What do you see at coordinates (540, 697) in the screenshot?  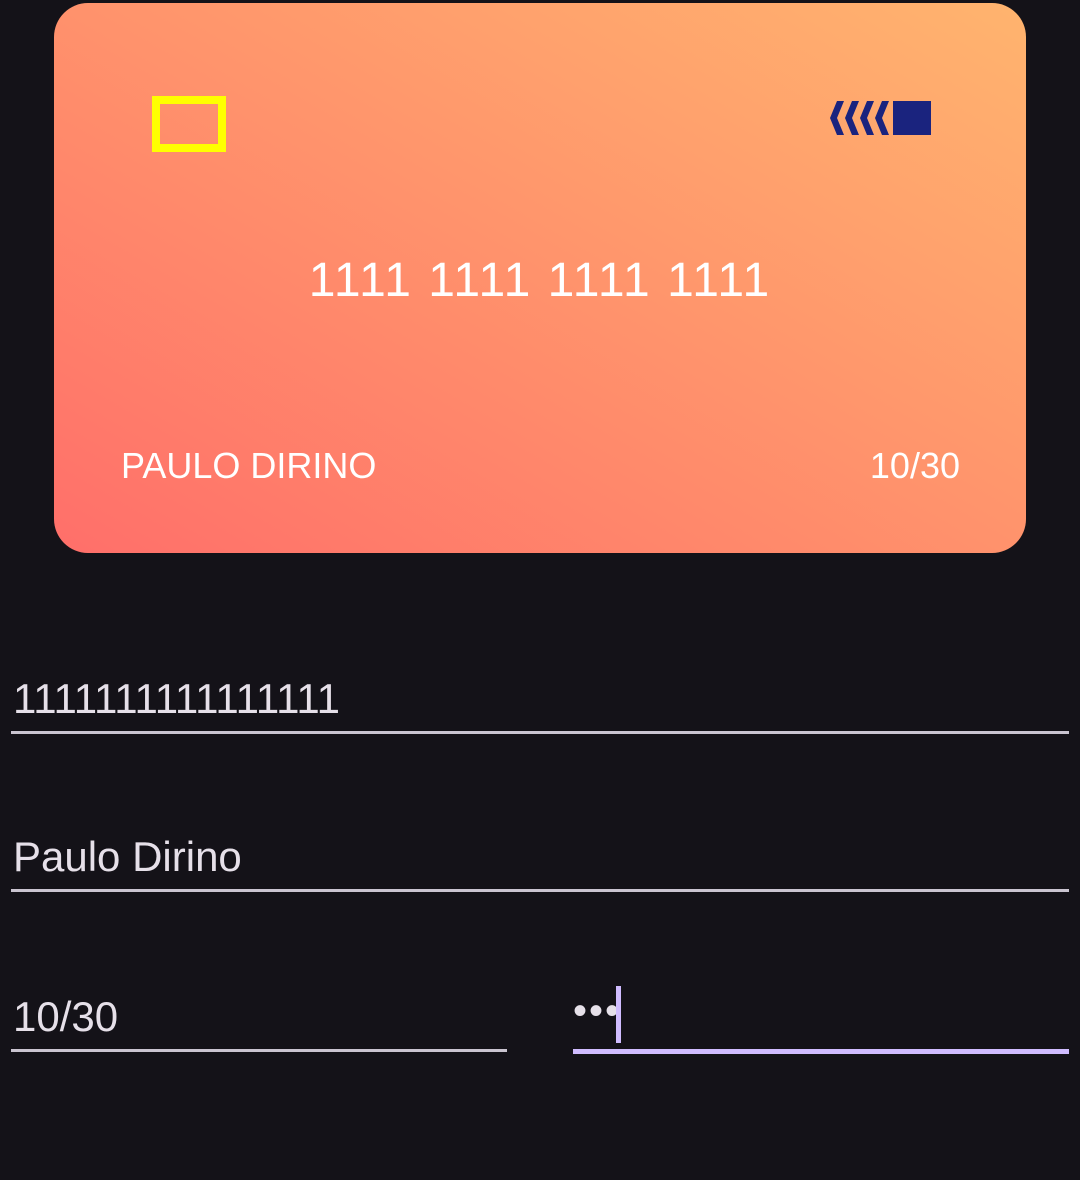 I see `card-number-field: 1111111111111111` at bounding box center [540, 697].